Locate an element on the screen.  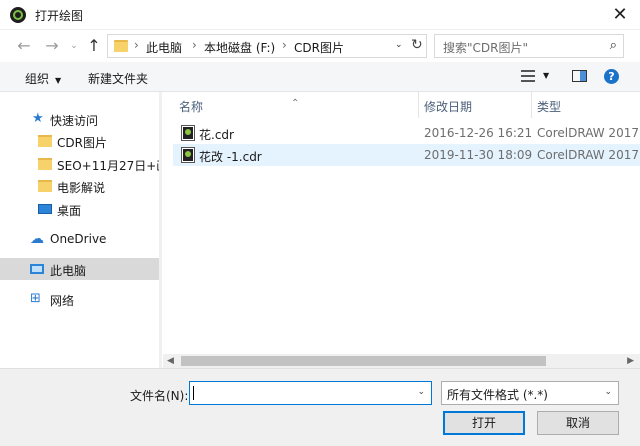
horizontal-scrollbar: ◀ ▶ is located at coordinates (401, 361).